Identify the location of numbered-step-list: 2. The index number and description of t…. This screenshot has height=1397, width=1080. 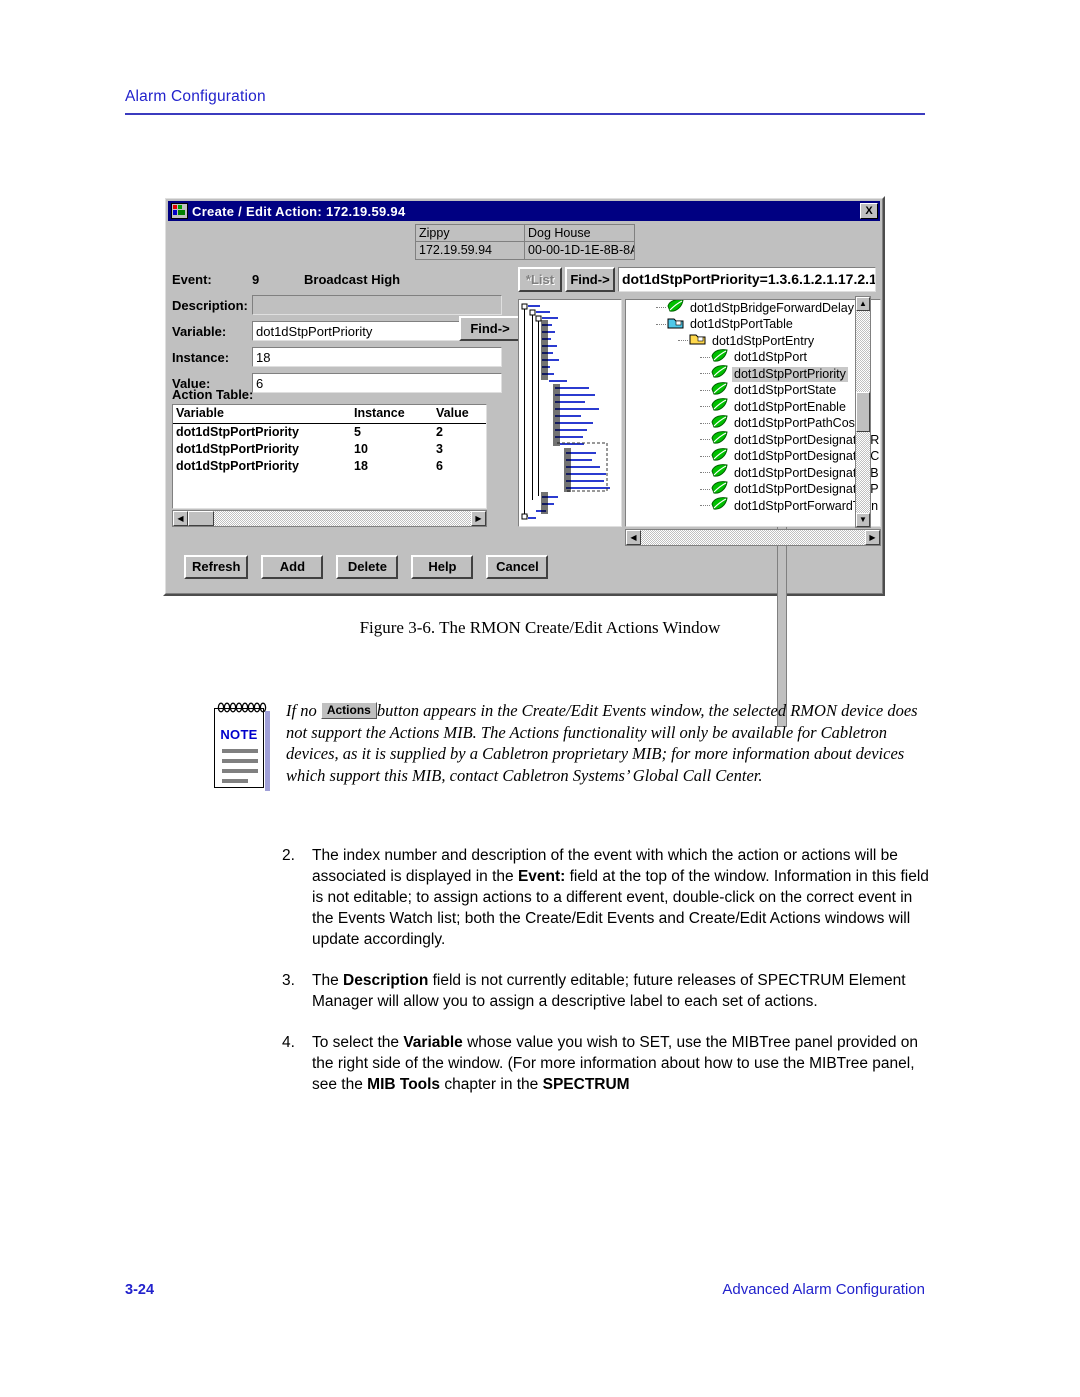
(606, 980).